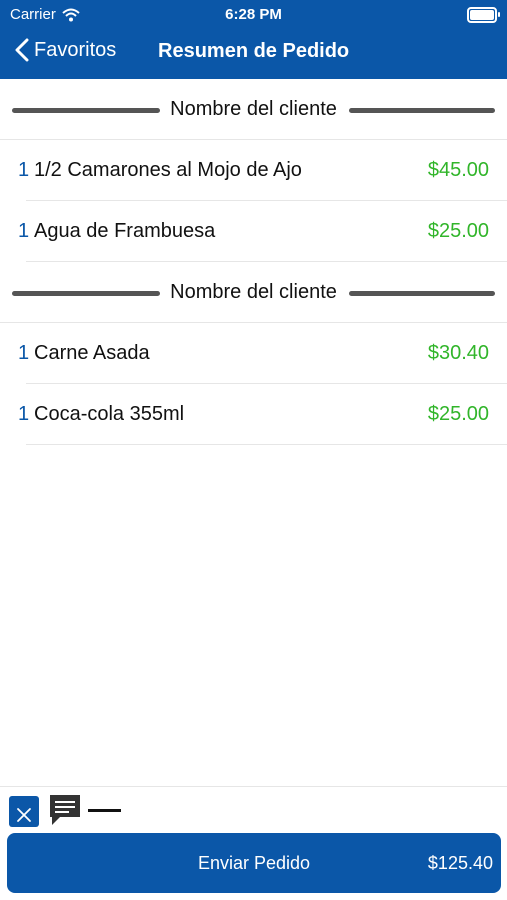 This screenshot has width=507, height=900. What do you see at coordinates (104, 810) in the screenshot?
I see `dash-icon` at bounding box center [104, 810].